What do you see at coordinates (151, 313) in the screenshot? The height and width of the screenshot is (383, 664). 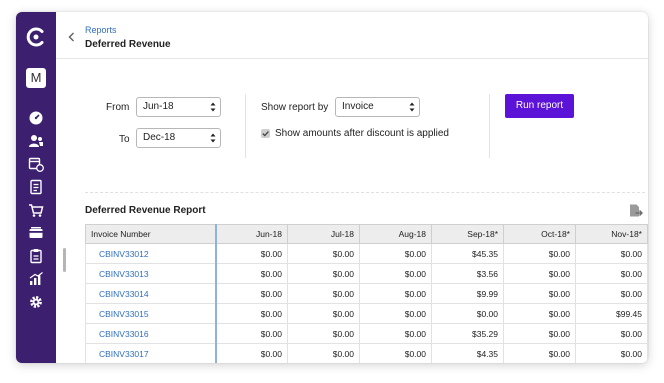 I see `invoice-link: CBINV33015` at bounding box center [151, 313].